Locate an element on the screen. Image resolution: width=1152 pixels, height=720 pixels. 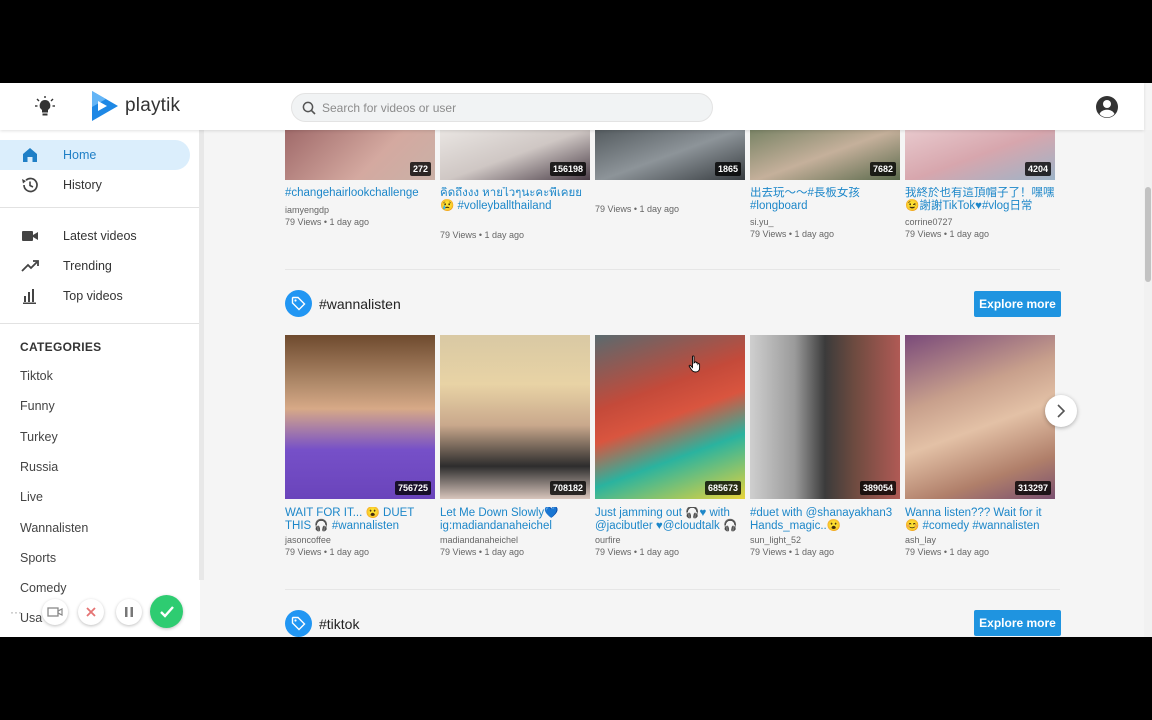
video-author: ash_lay is located at coordinates (920, 540).